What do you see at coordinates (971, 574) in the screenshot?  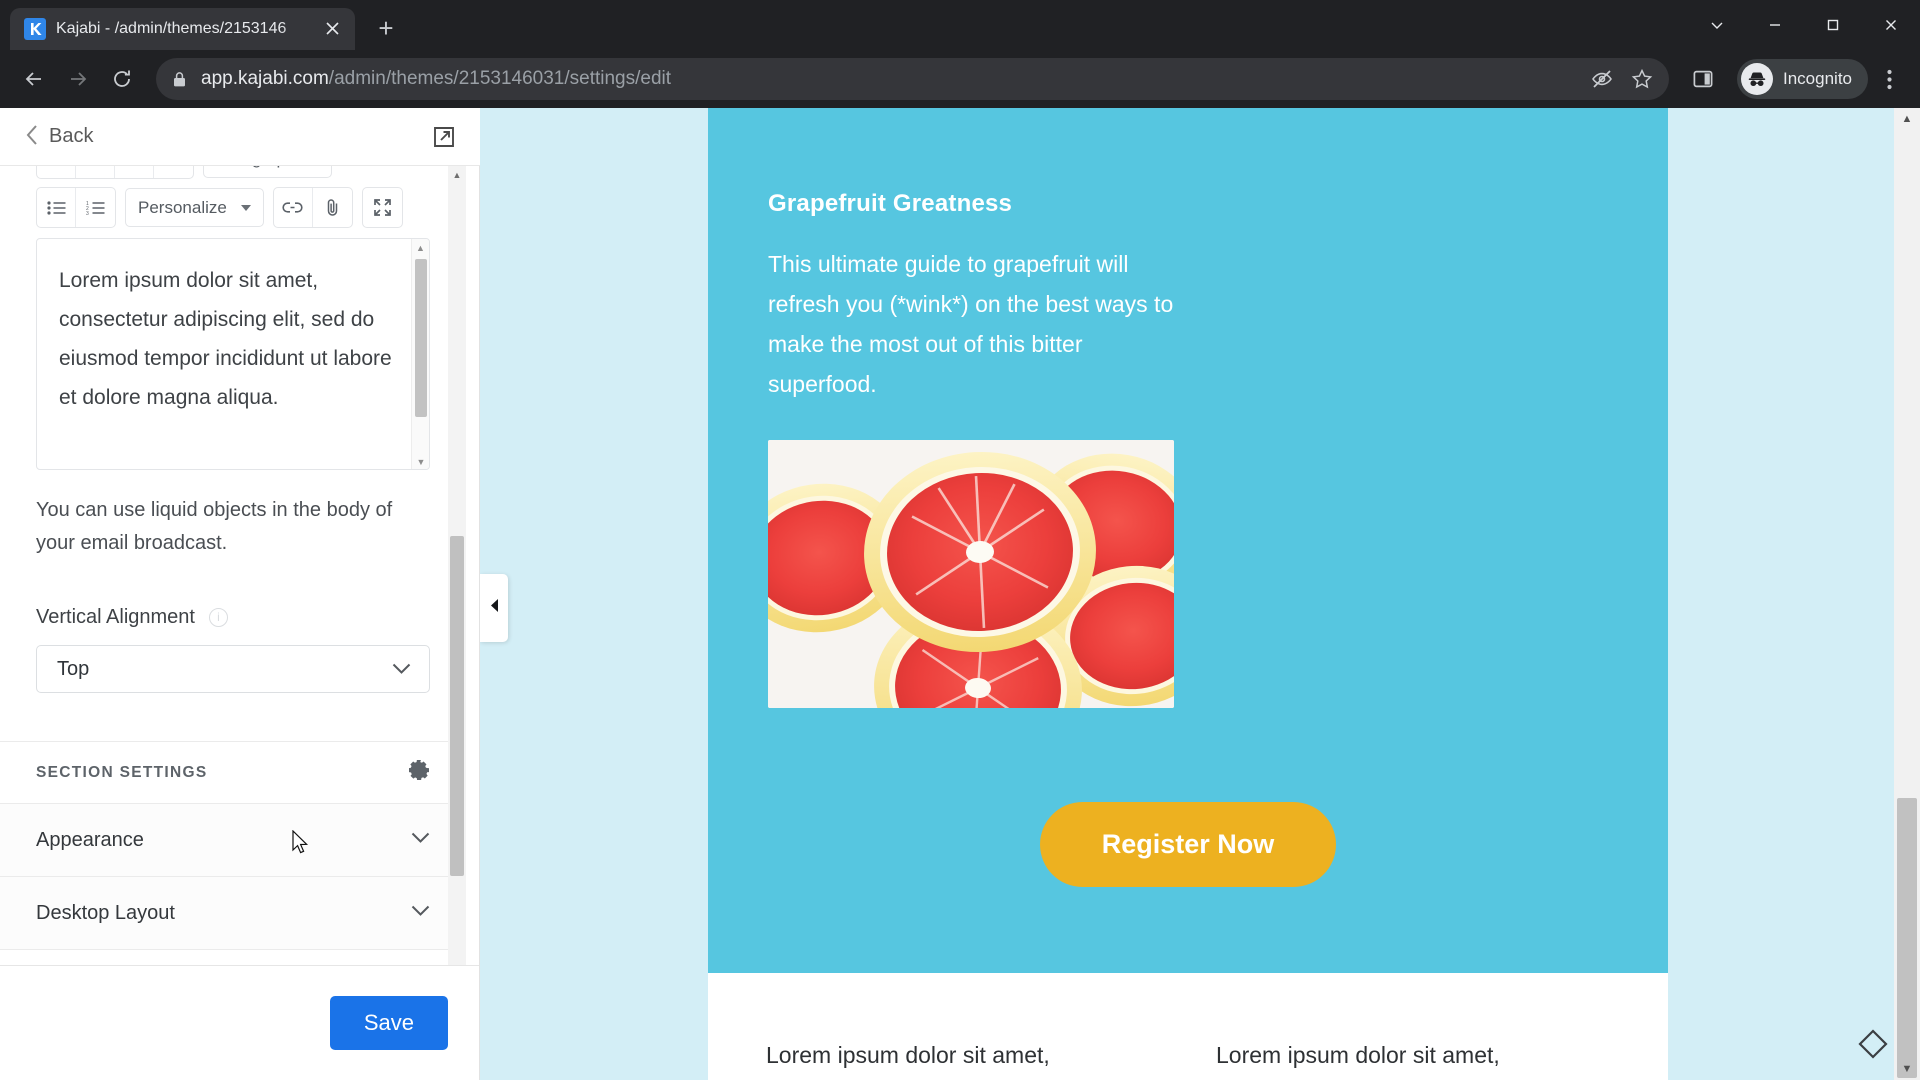 I see `grapefruit-slices-photo` at bounding box center [971, 574].